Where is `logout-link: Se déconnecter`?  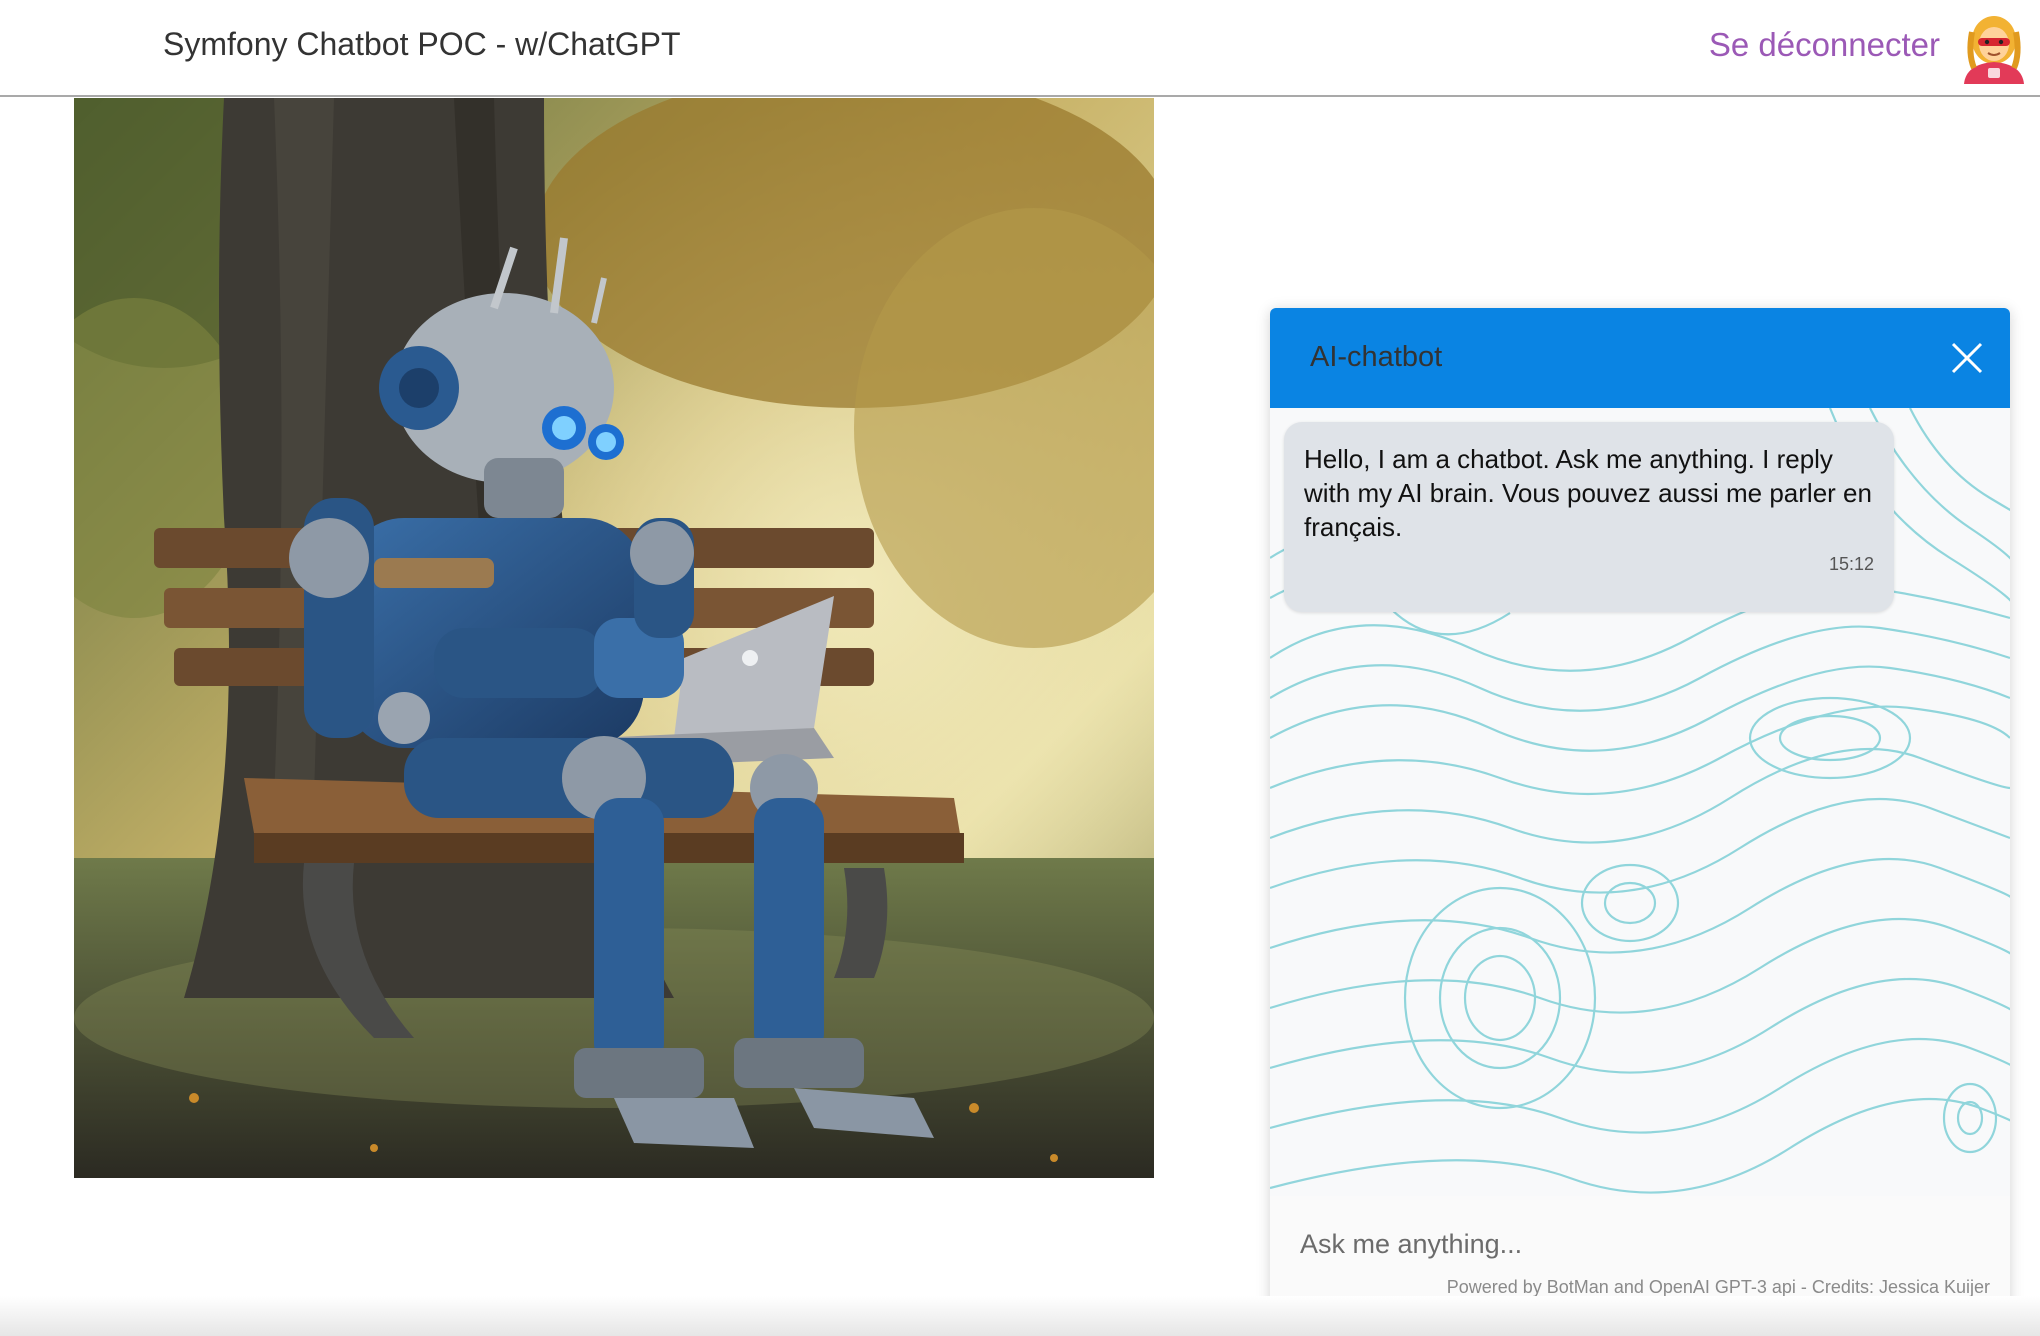 logout-link: Se déconnecter is located at coordinates (1824, 45).